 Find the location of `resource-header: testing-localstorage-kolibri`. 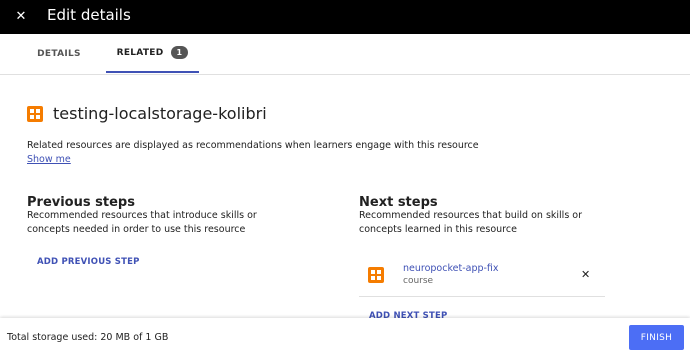

resource-header: testing-localstorage-kolibri is located at coordinates (147, 113).